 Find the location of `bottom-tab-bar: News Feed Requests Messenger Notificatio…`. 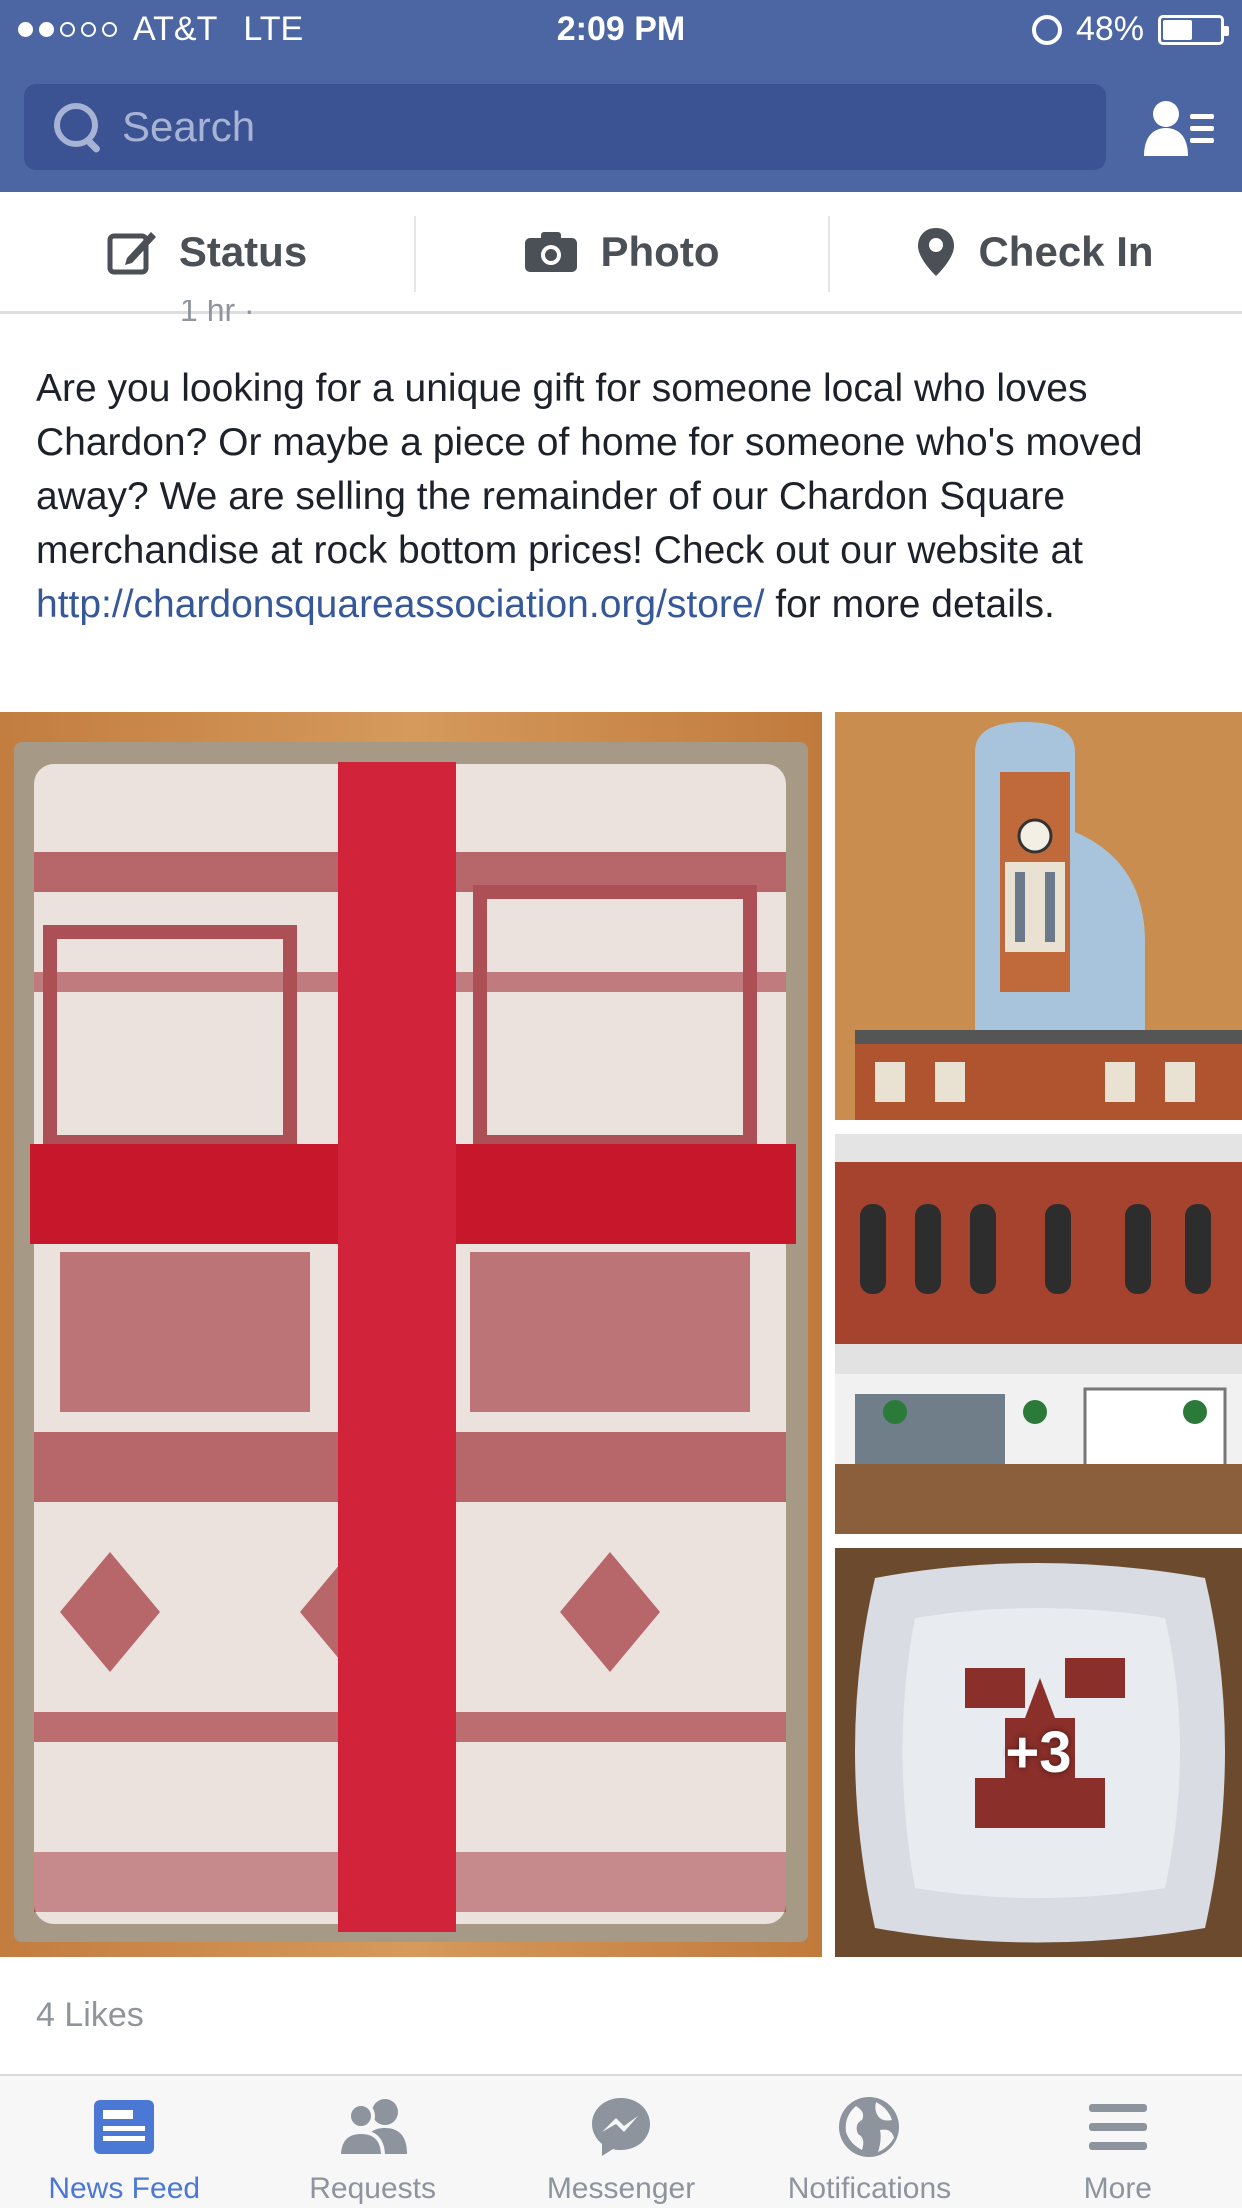

bottom-tab-bar: News Feed Requests Messenger Notificatio… is located at coordinates (621, 2141).